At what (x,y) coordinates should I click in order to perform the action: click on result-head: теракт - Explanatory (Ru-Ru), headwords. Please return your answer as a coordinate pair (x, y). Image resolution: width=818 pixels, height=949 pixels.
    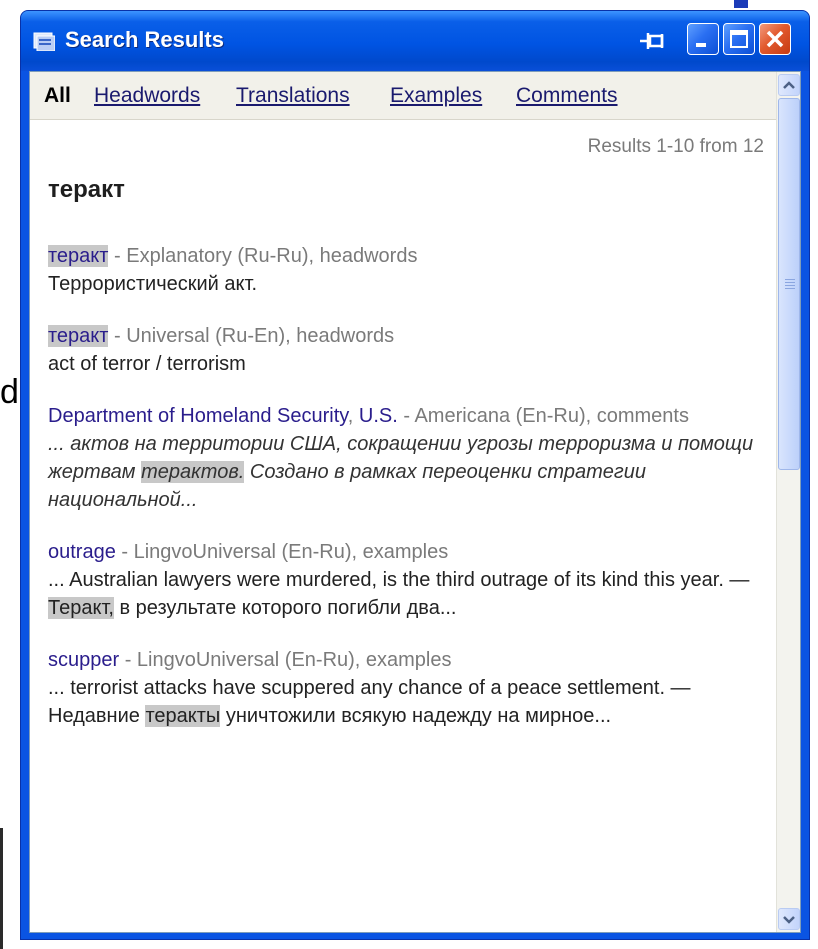
    Looking at the image, I should click on (406, 256).